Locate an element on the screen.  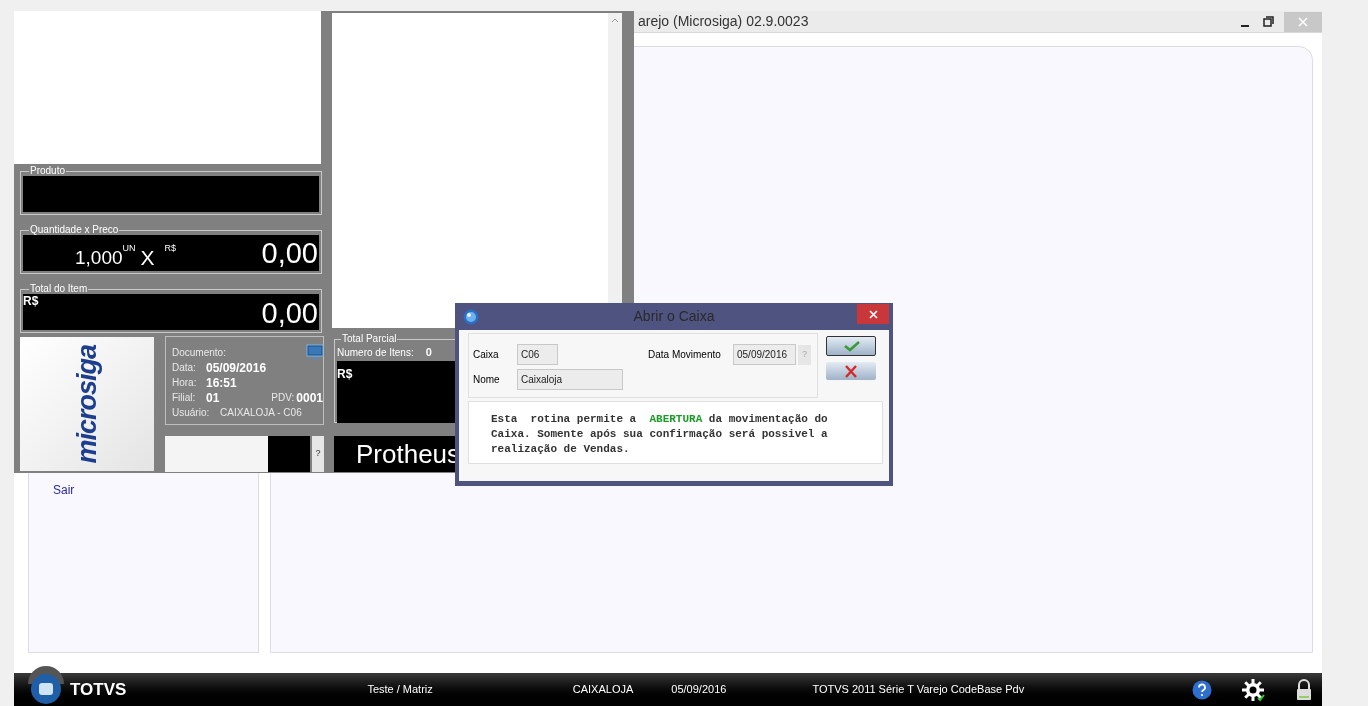
status-text: CAIXALOJA is located at coordinates (603, 690).